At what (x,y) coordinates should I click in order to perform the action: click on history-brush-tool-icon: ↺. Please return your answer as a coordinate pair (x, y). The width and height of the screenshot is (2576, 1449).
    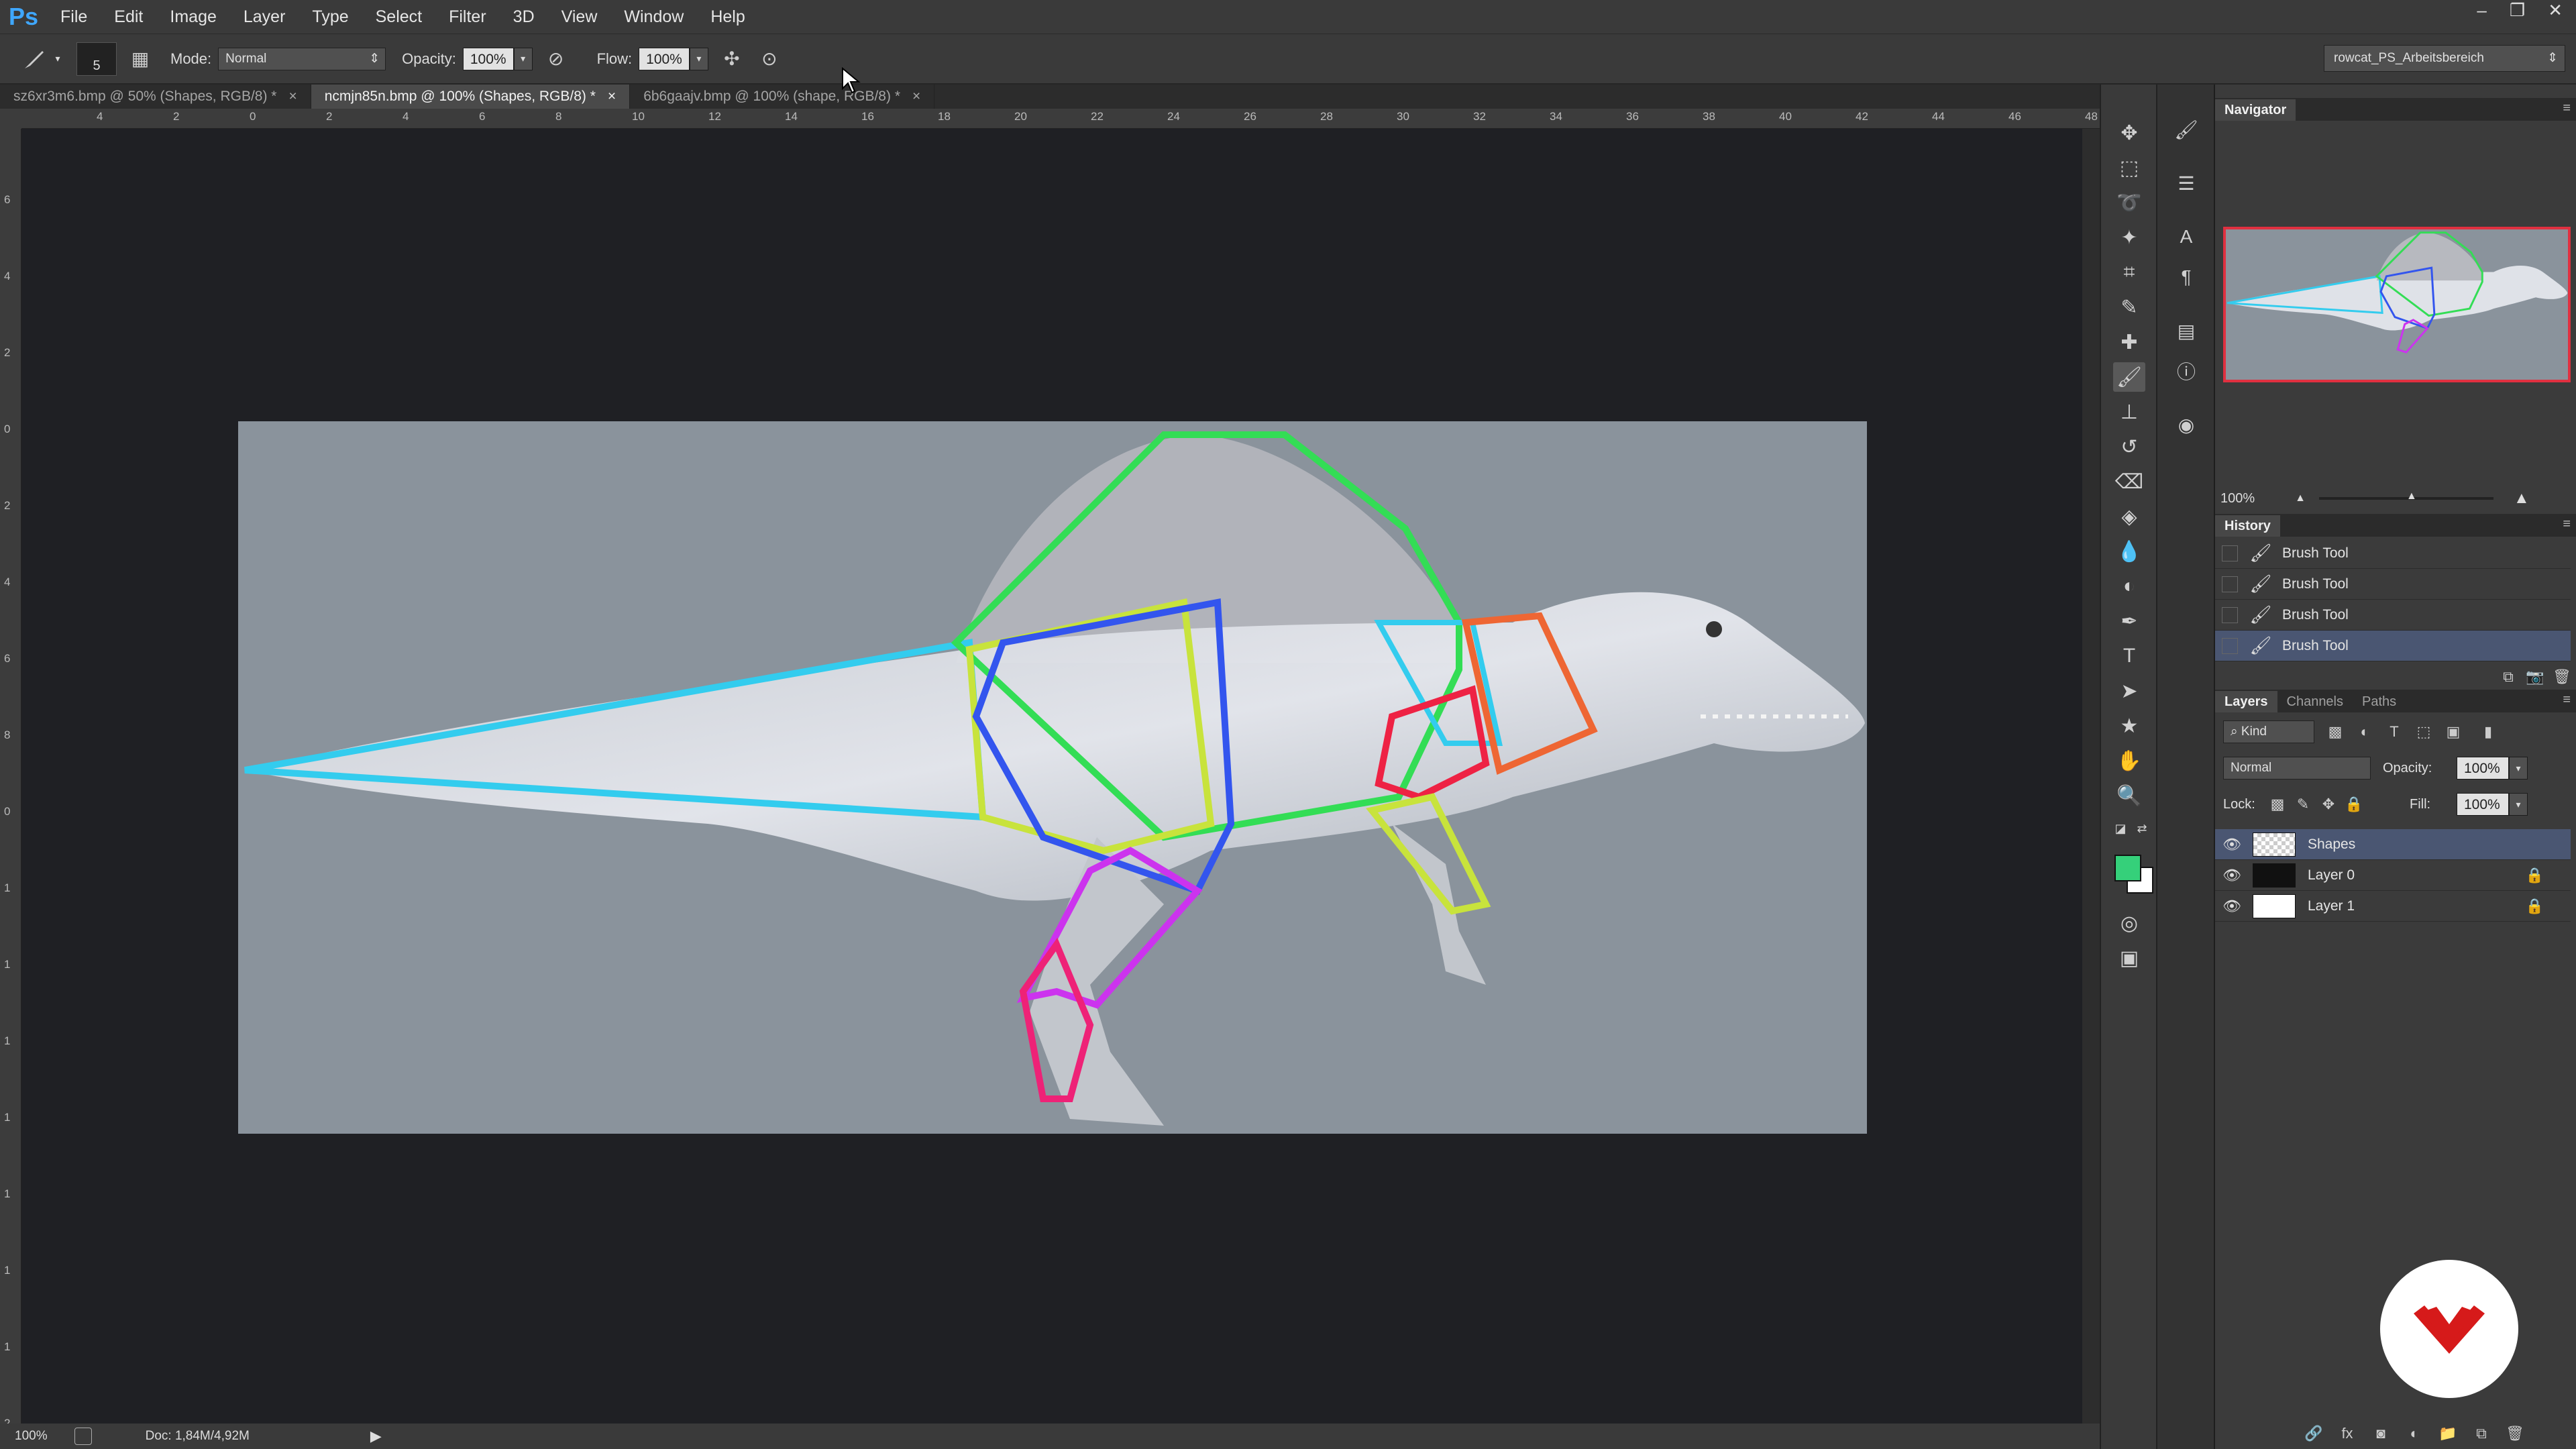
    Looking at the image, I should click on (2129, 447).